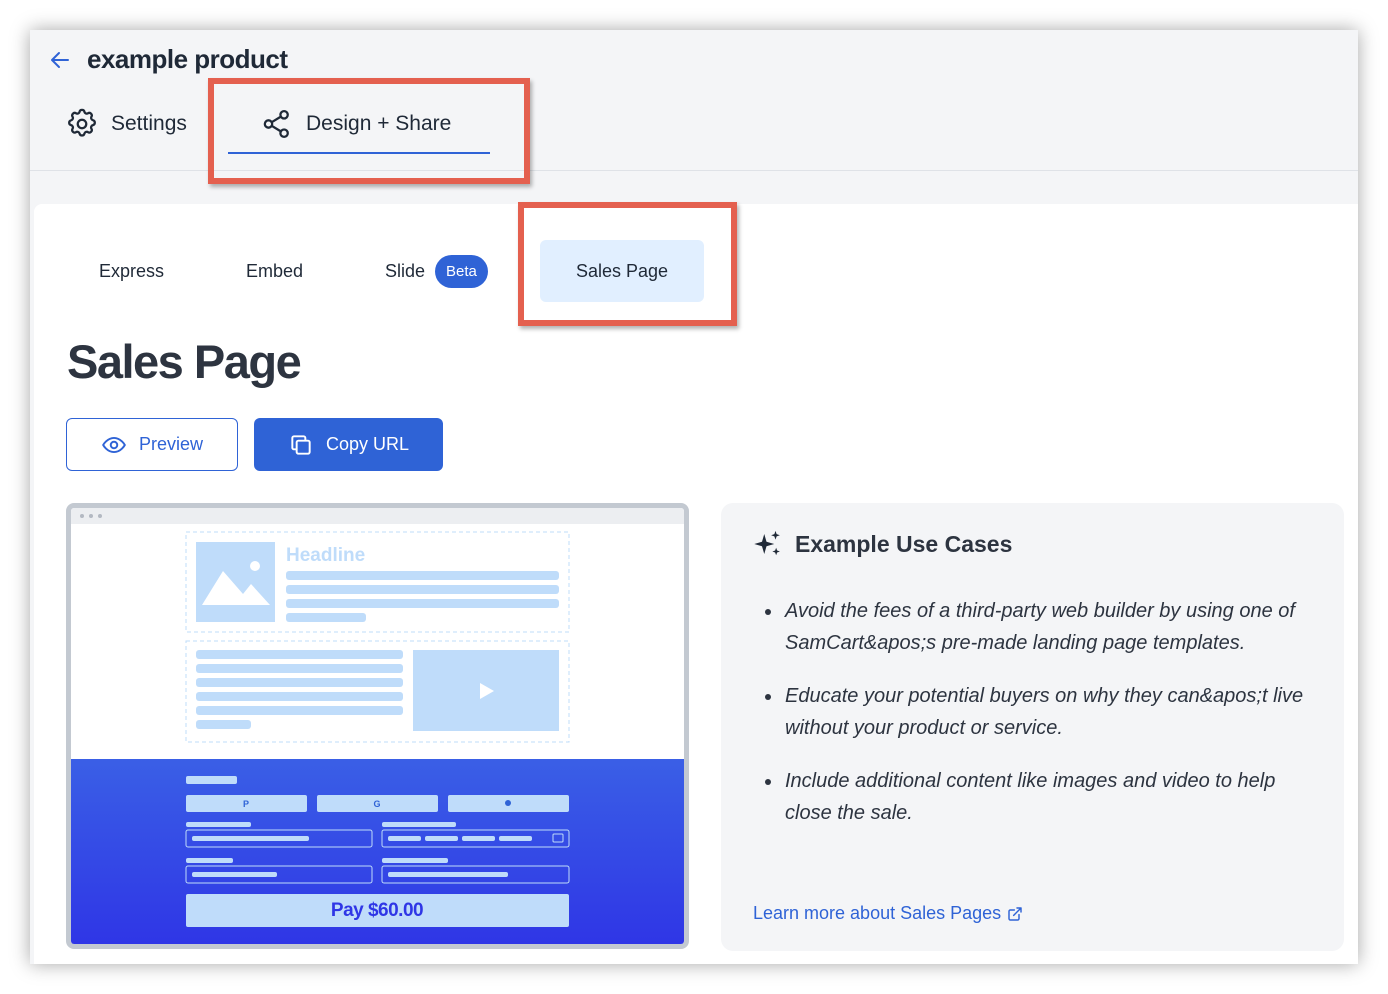 The height and width of the screenshot is (994, 1388). Describe the element at coordinates (235, 582) in the screenshot. I see `image-placeholder-icon` at that location.